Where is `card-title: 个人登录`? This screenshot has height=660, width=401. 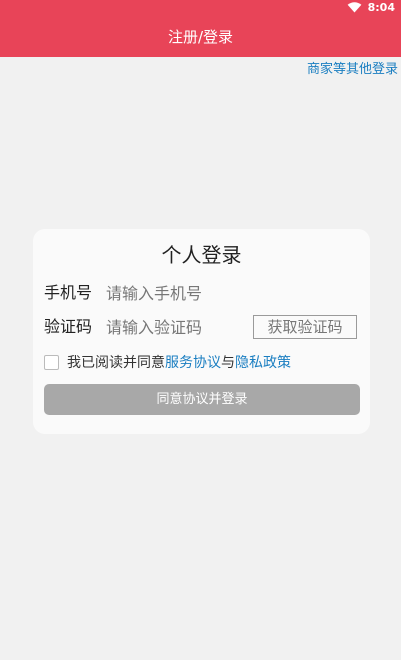
card-title: 个人登录 is located at coordinates (201, 255).